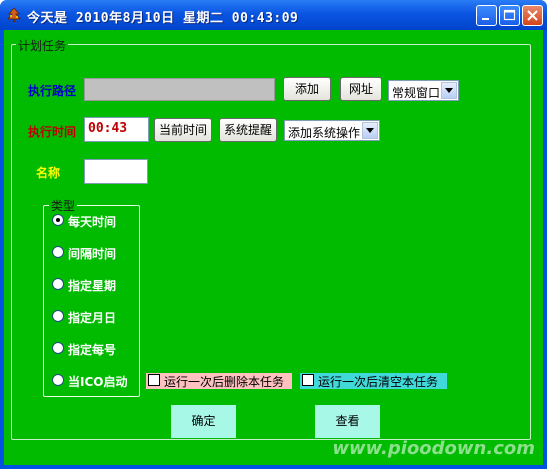 Image resolution: width=547 pixels, height=469 pixels. What do you see at coordinates (14, 15) in the screenshot?
I see `tree-icon` at bounding box center [14, 15].